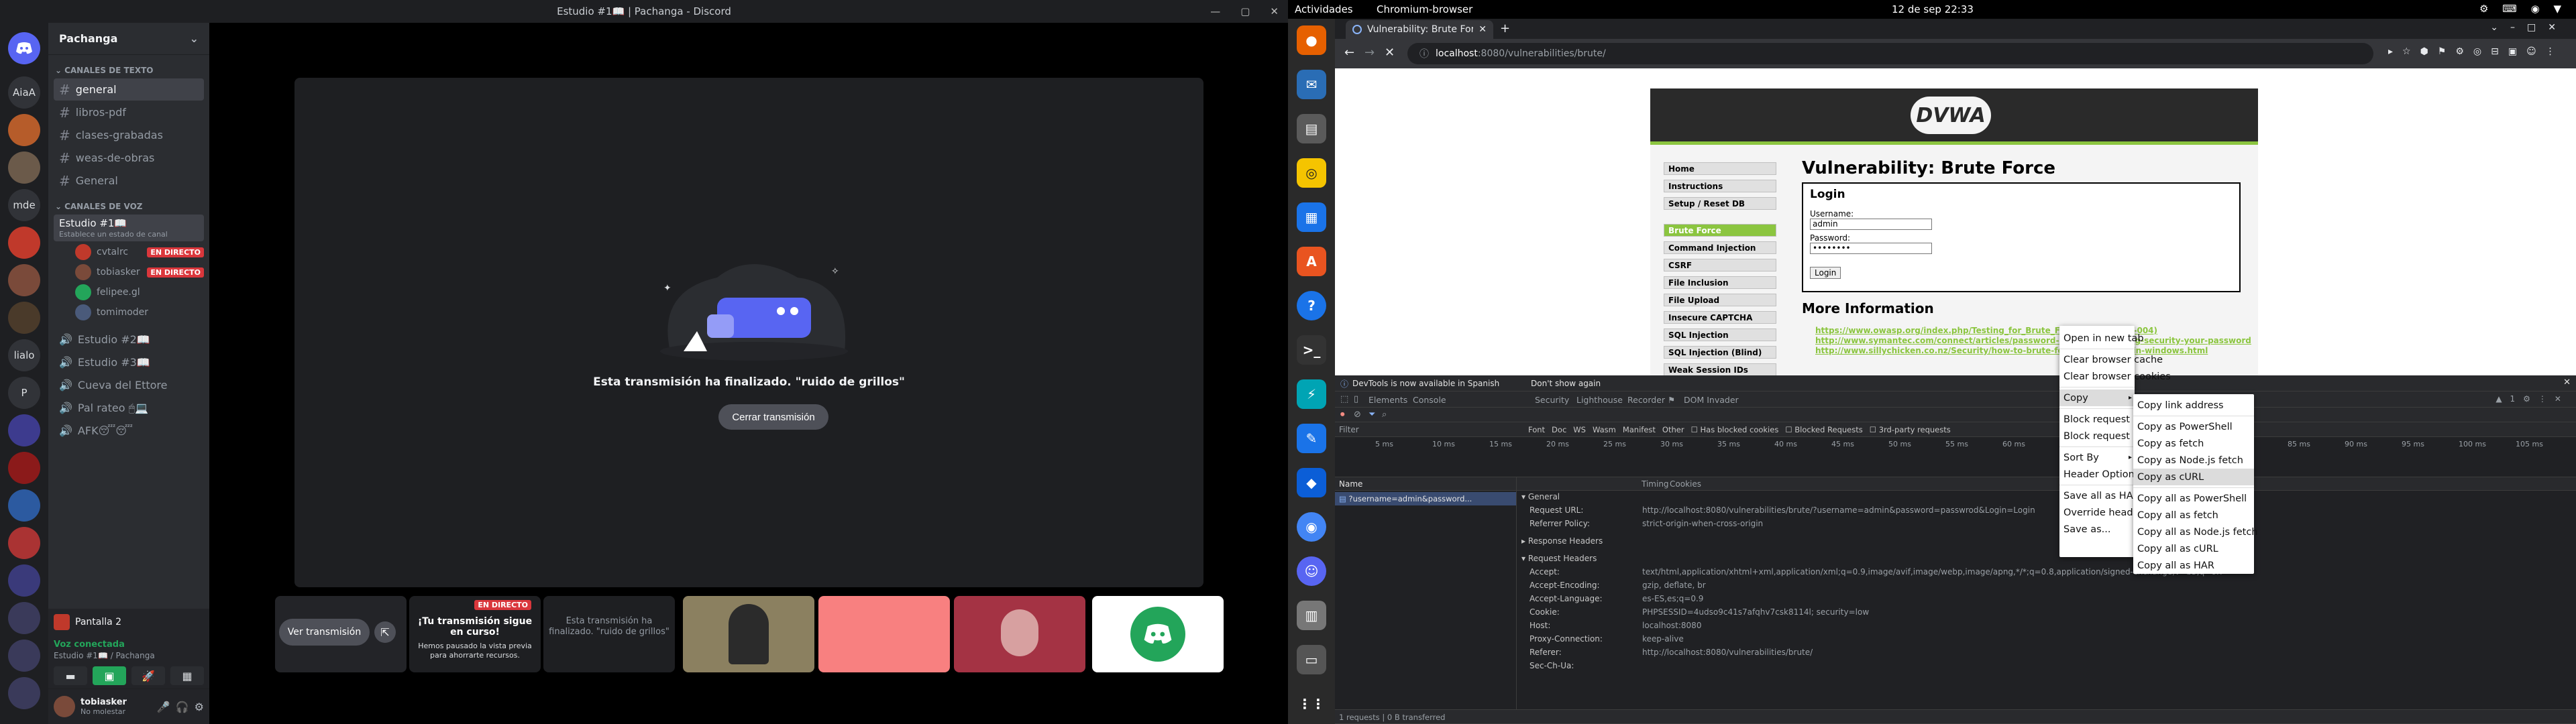  What do you see at coordinates (2523, 9) in the screenshot?
I see `system-tray-icons: ⚙ ⌨ ◉ ▼` at bounding box center [2523, 9].